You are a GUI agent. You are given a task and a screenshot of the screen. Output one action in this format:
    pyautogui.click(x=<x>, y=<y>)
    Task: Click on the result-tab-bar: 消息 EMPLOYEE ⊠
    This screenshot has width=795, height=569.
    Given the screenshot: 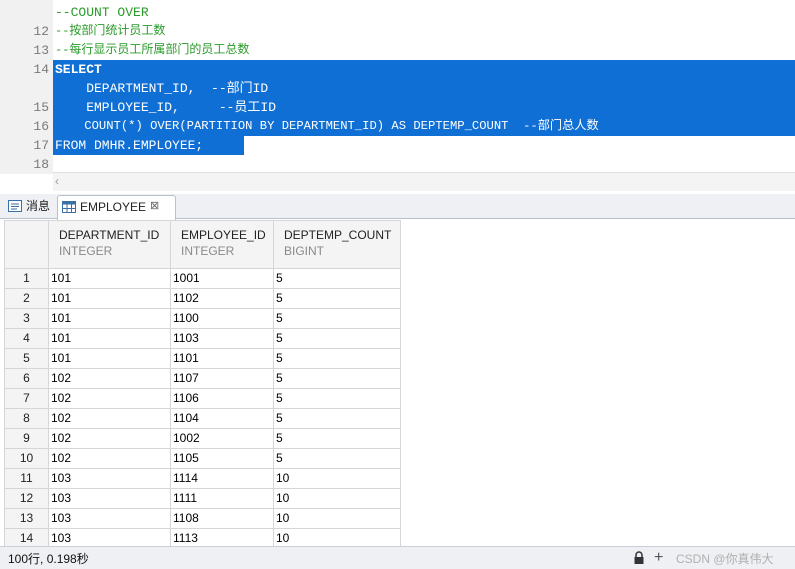 What is the action you would take?
    pyautogui.click(x=397, y=207)
    